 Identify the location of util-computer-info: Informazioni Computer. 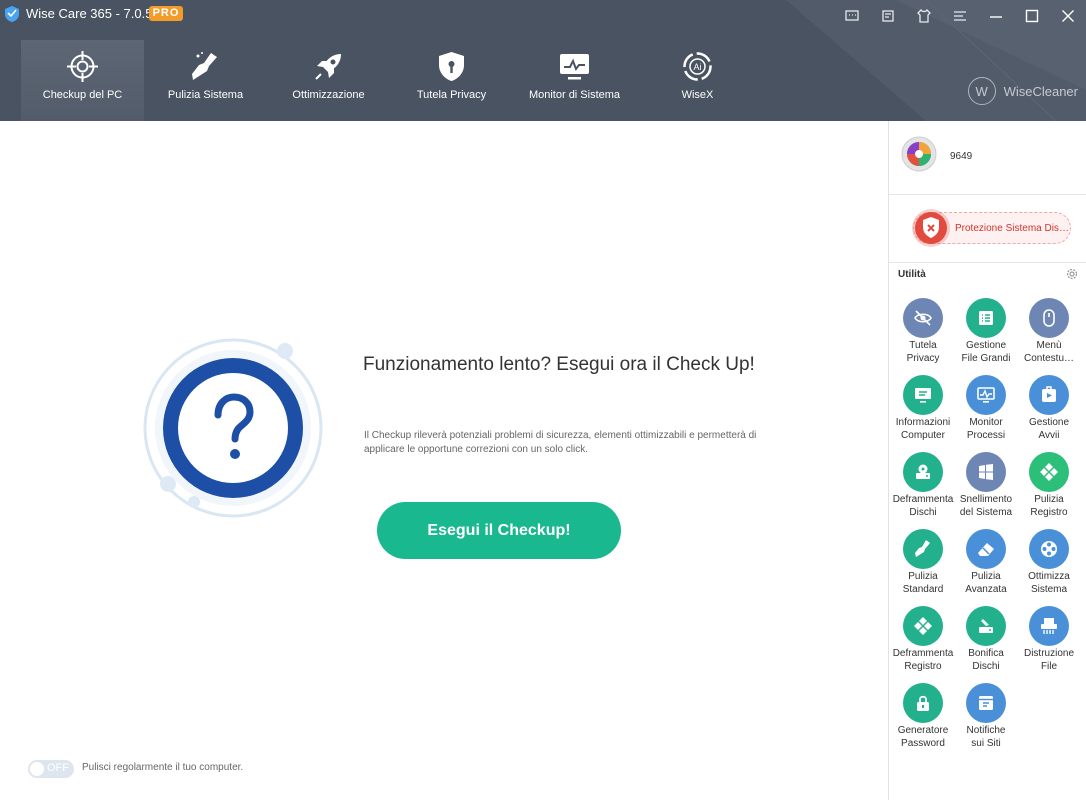
(923, 411).